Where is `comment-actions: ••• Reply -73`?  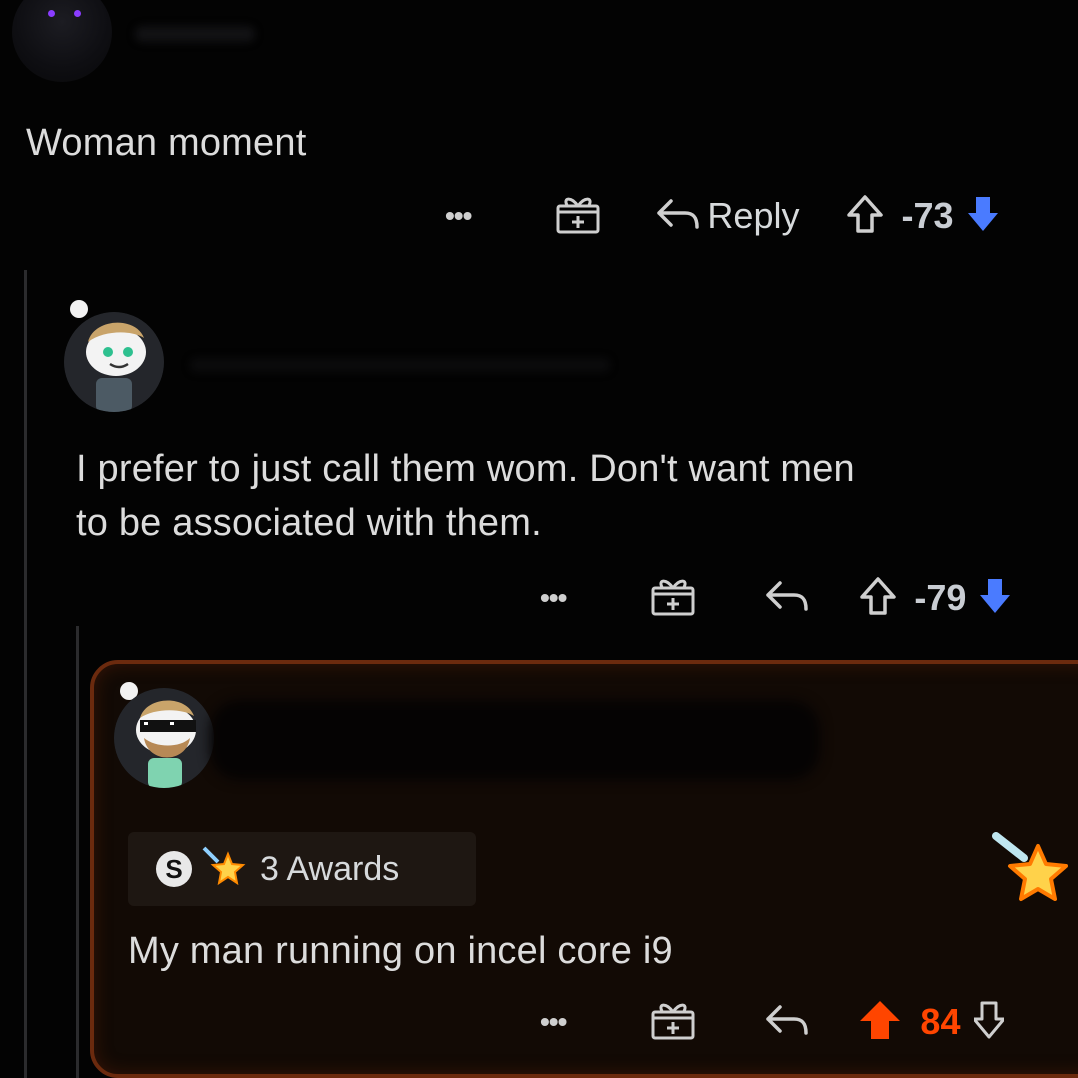
comment-actions: ••• Reply -73 is located at coordinates (761, 216).